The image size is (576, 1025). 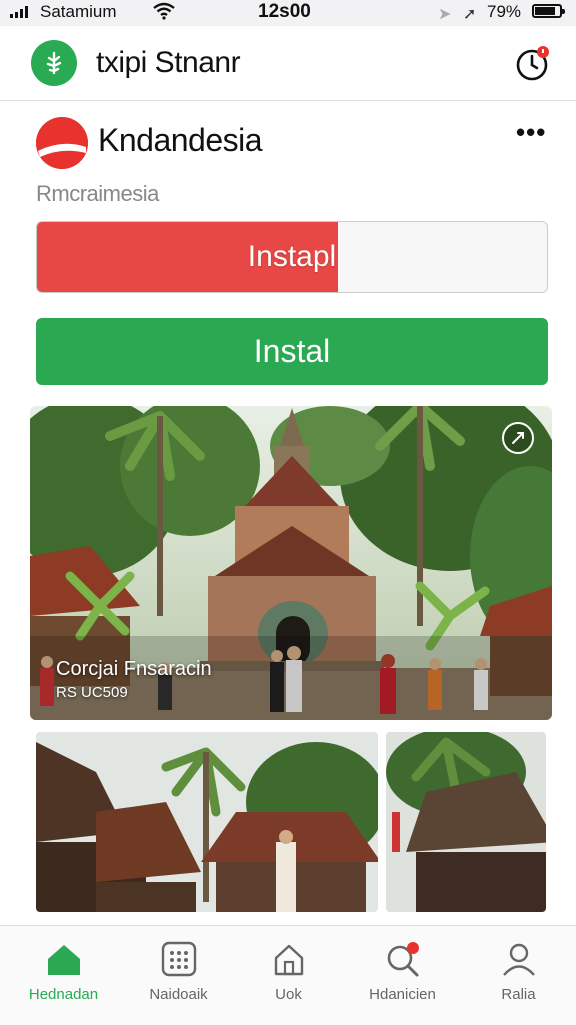 I want to click on grid-icon, so click(x=179, y=959).